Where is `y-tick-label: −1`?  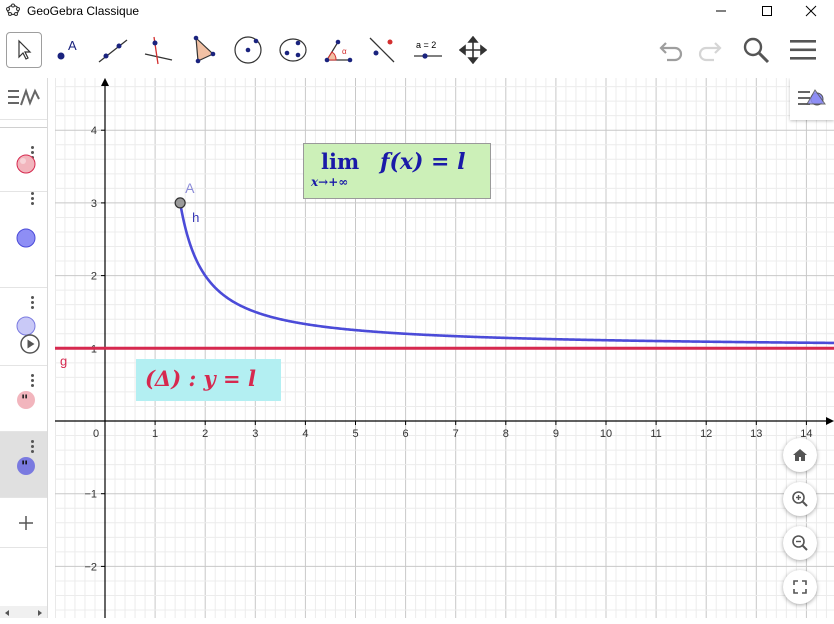 y-tick-label: −1 is located at coordinates (90, 495).